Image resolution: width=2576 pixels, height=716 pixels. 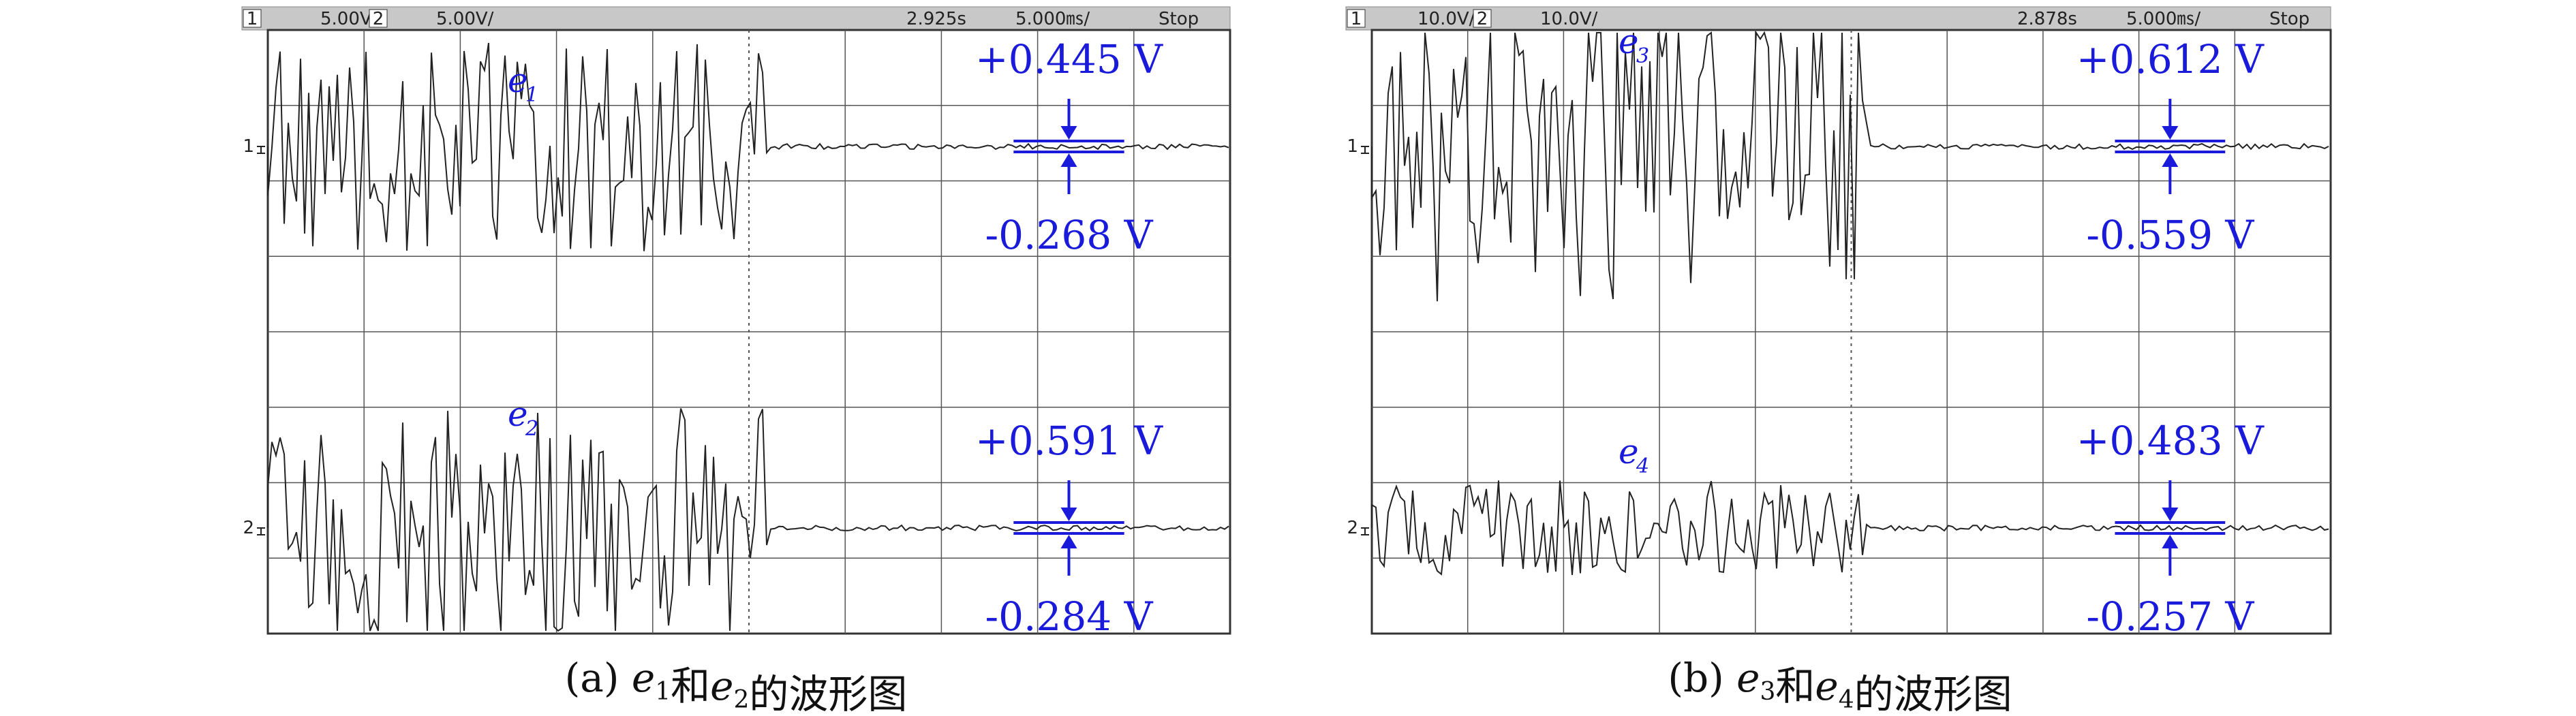 I want to click on caption-sub-2: 4, so click(x=1846, y=700).